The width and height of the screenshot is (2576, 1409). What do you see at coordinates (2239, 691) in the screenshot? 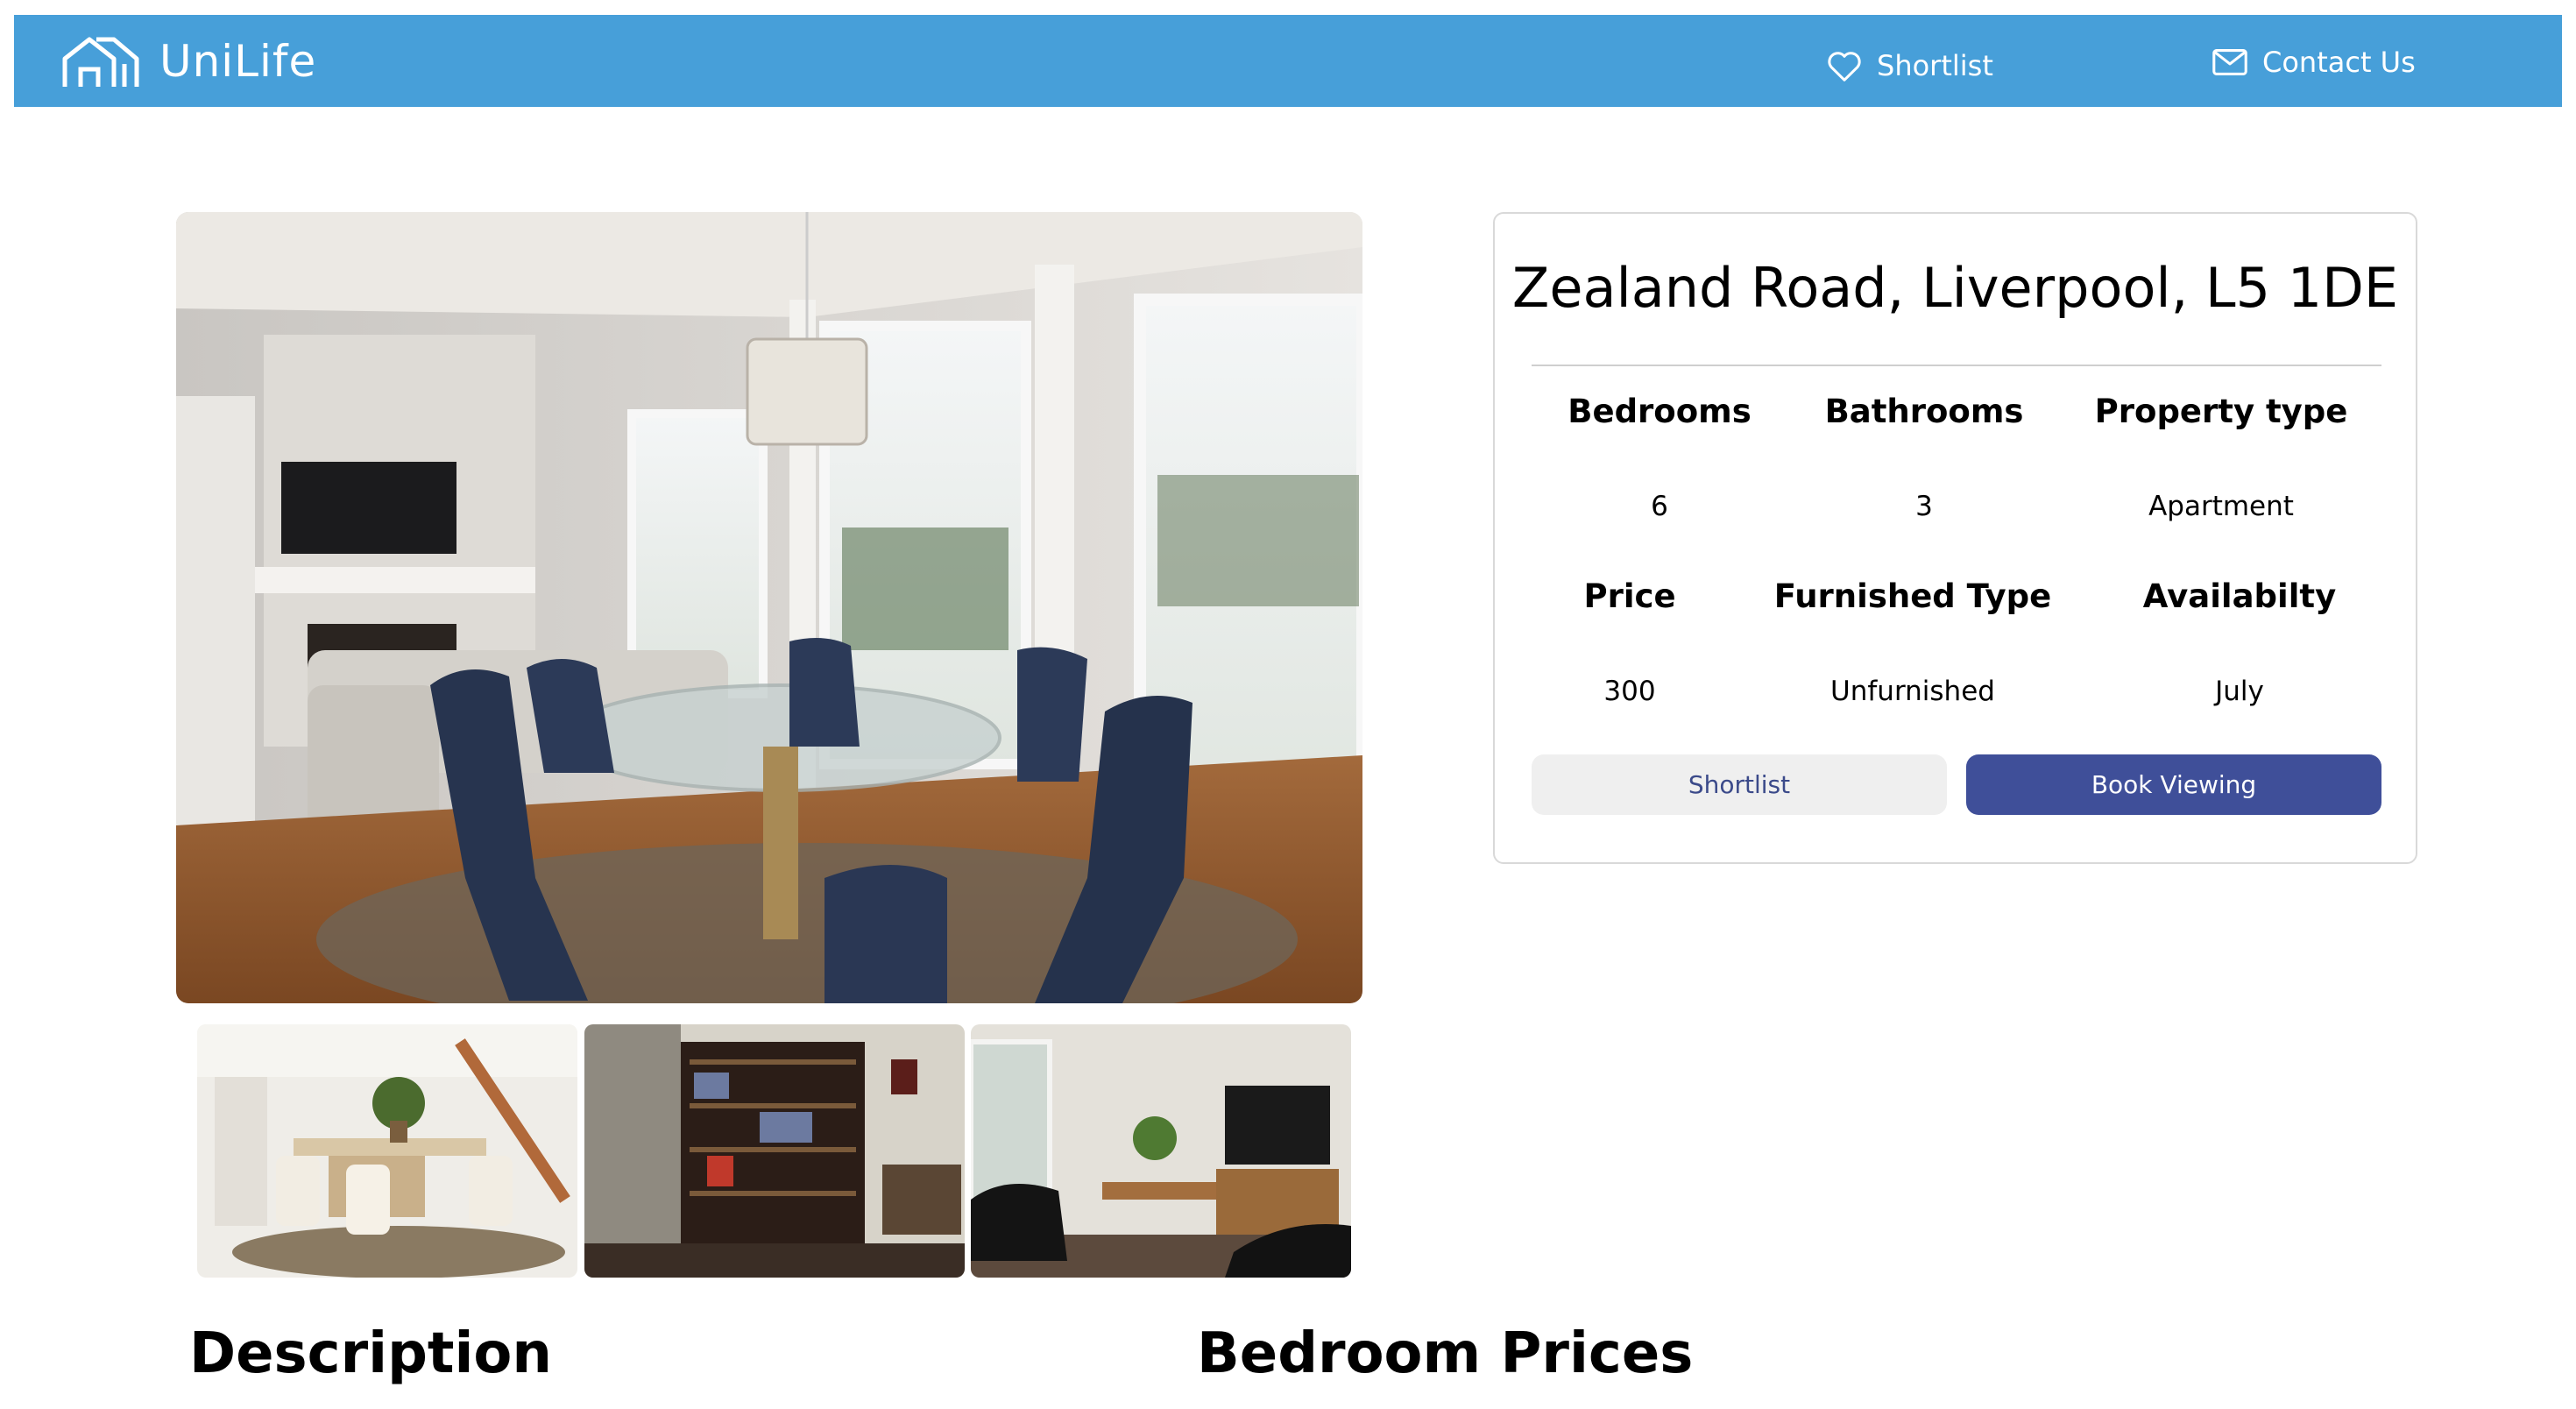
I see `spec-value-availability: July` at bounding box center [2239, 691].